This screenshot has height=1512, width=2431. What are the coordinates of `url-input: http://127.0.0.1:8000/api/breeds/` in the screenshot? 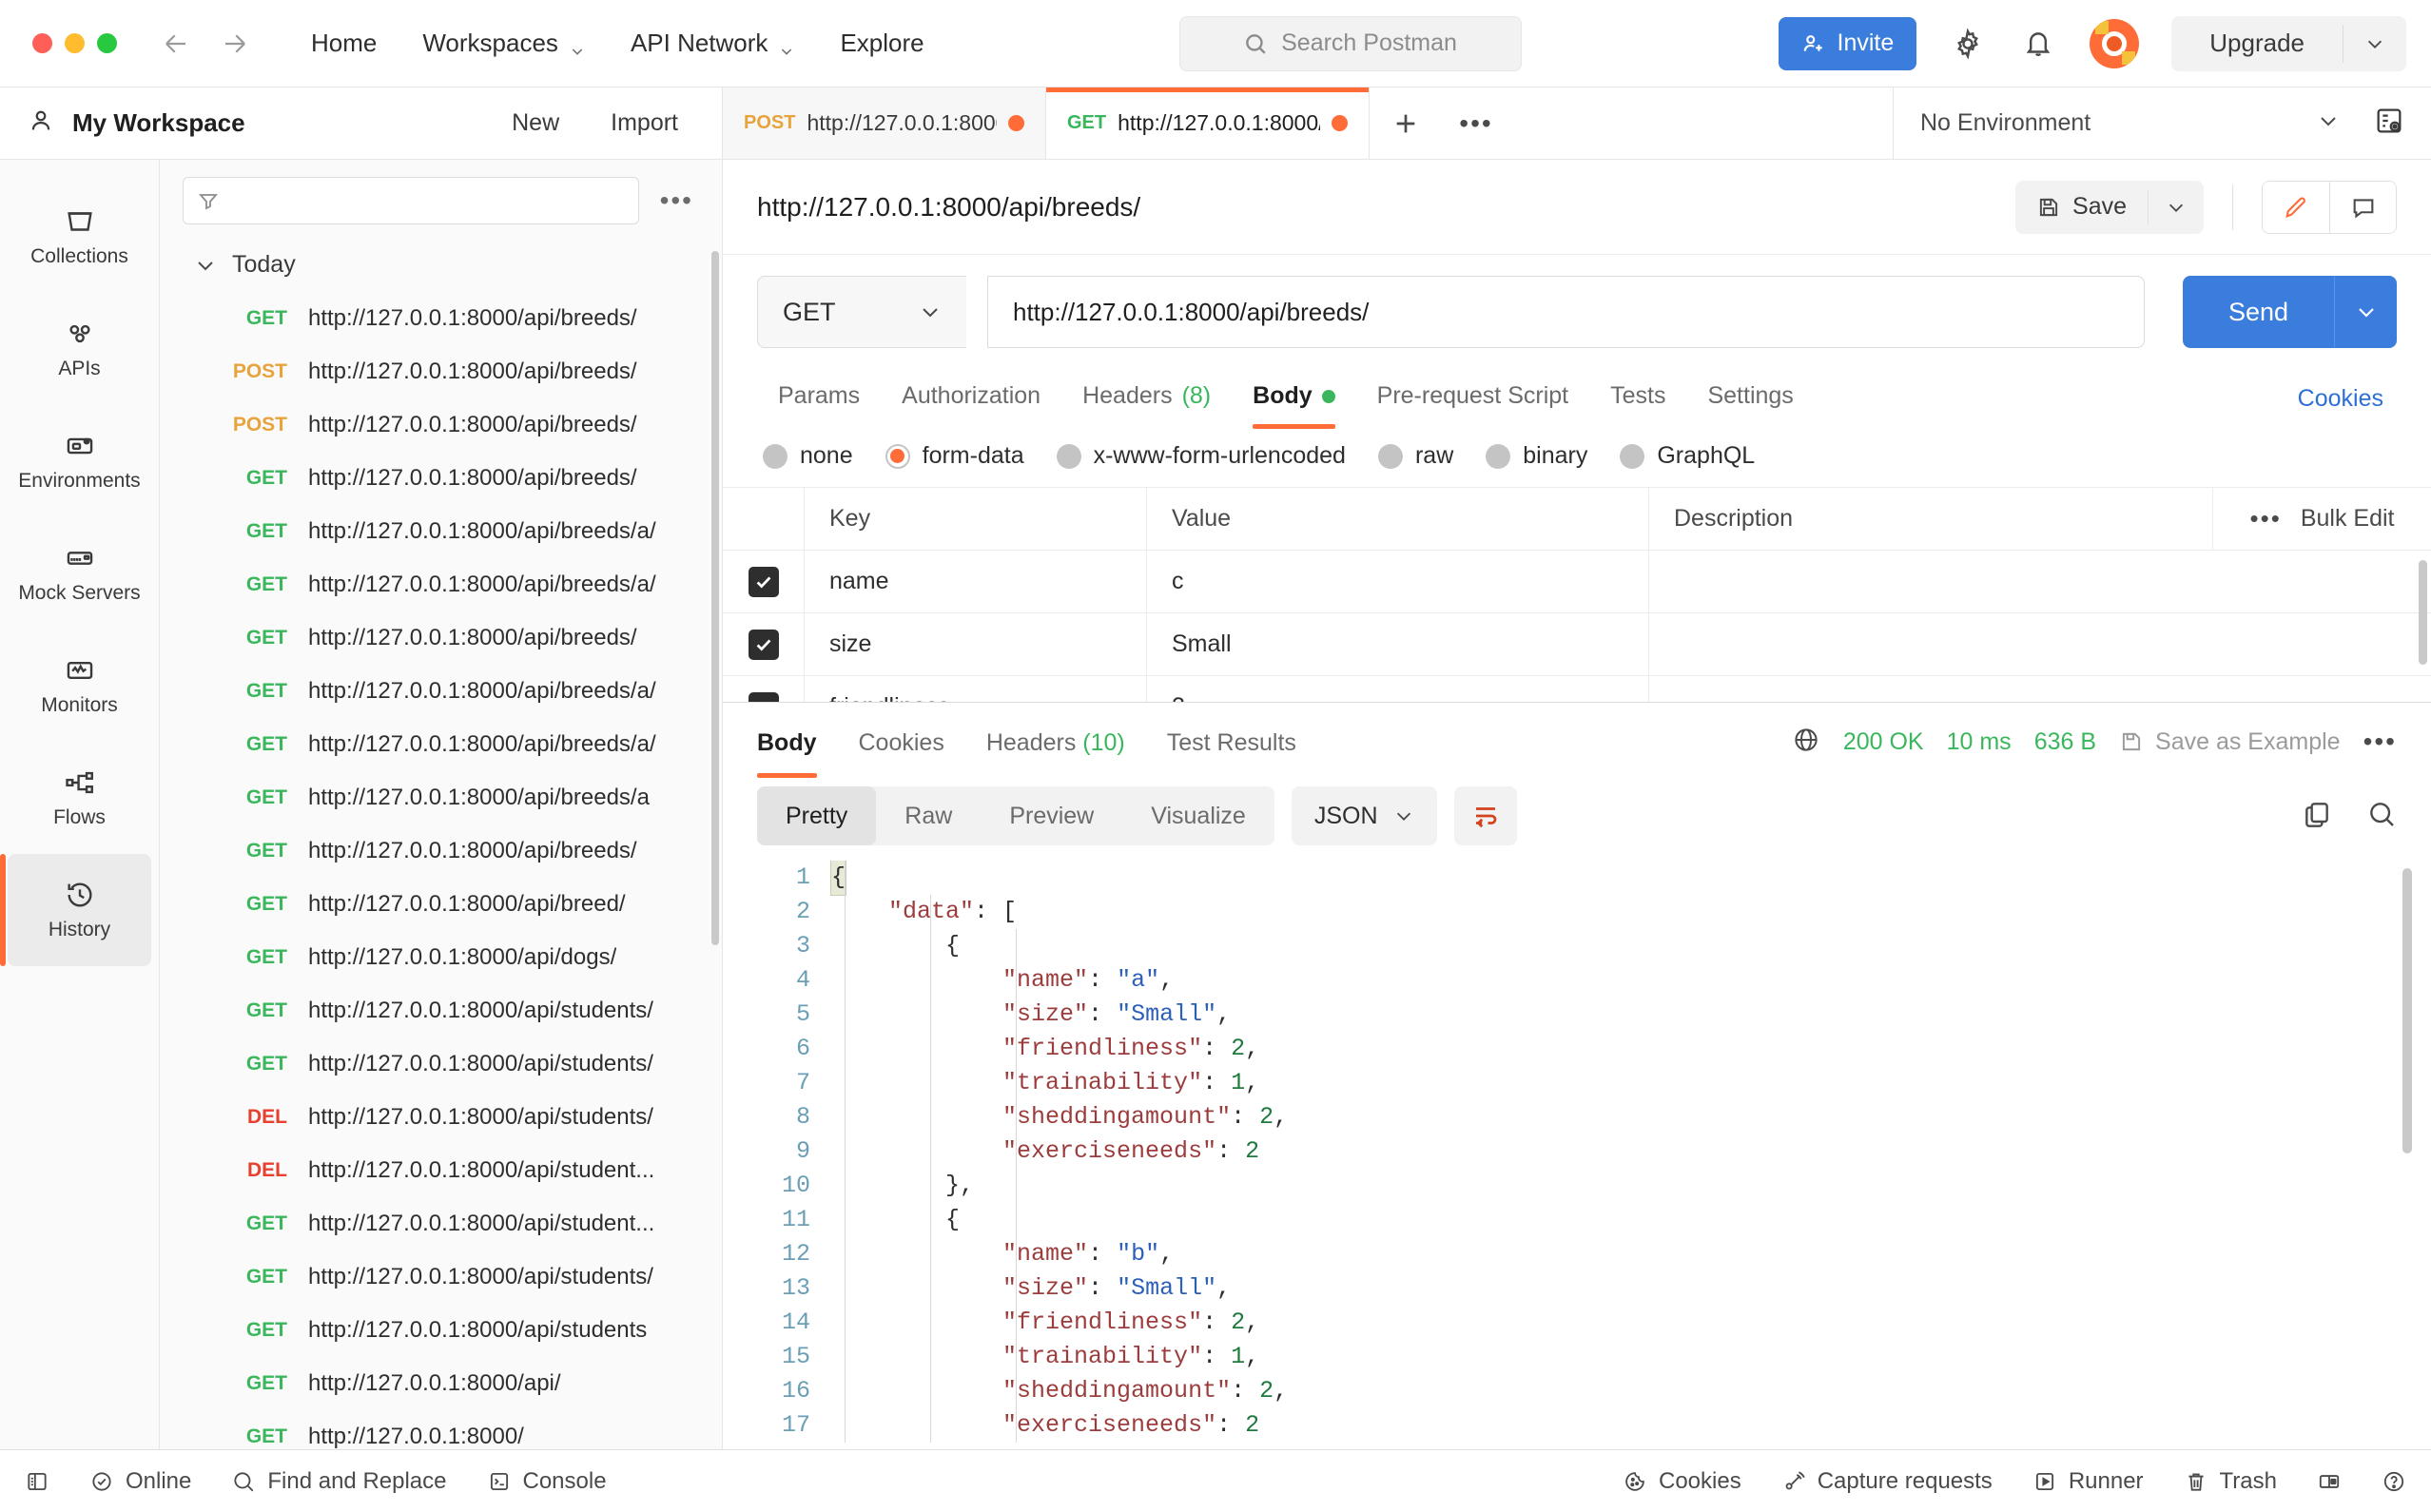 It's located at (1566, 312).